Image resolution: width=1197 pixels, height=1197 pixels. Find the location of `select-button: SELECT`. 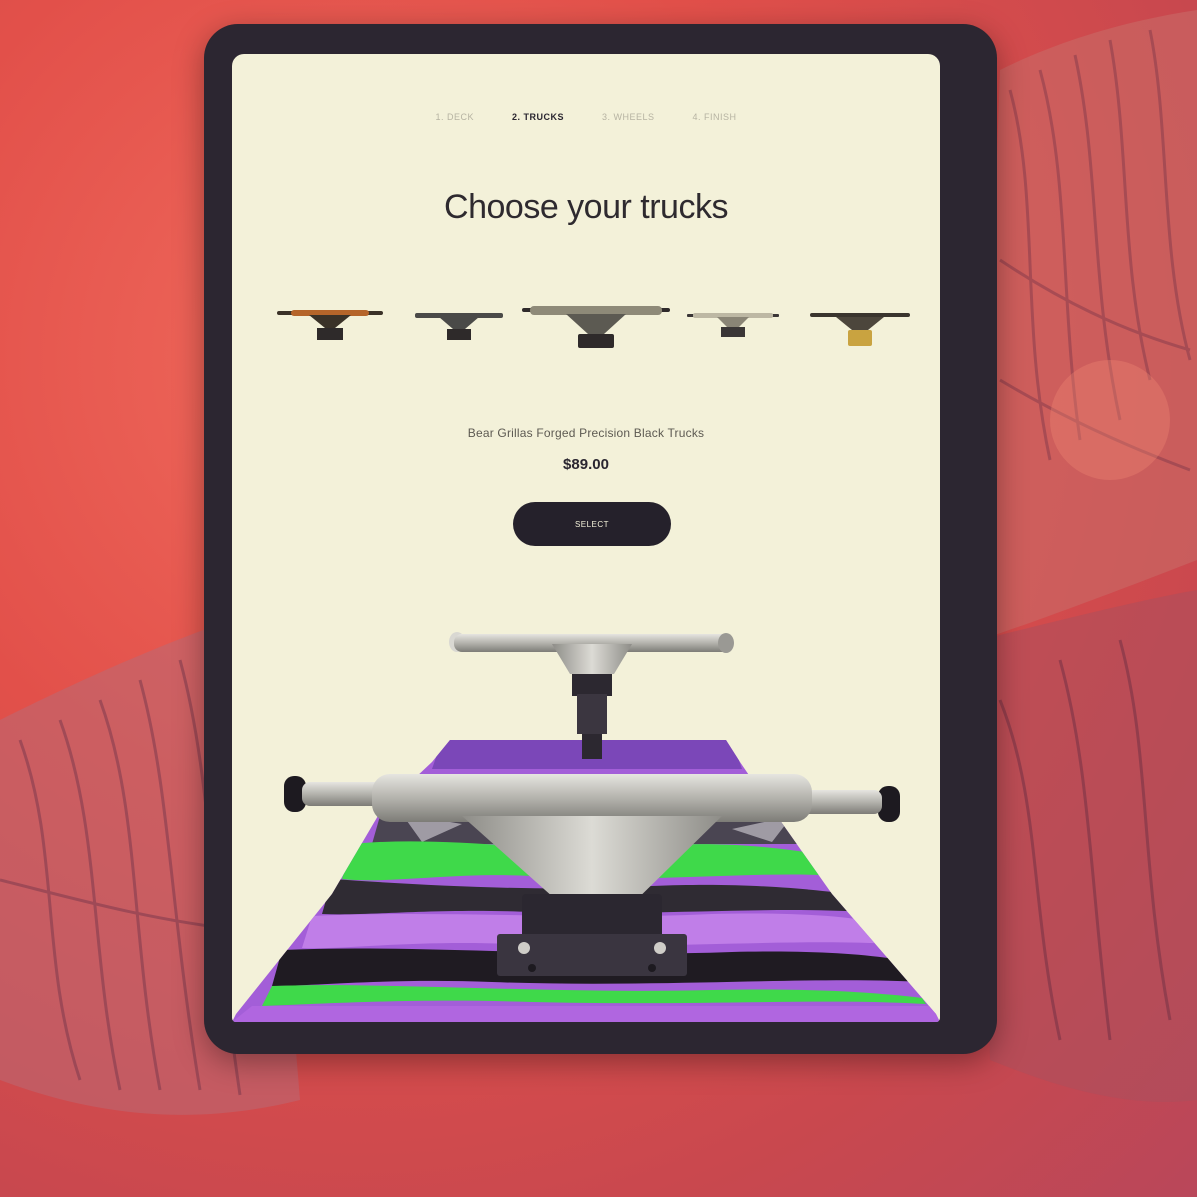

select-button: SELECT is located at coordinates (592, 524).